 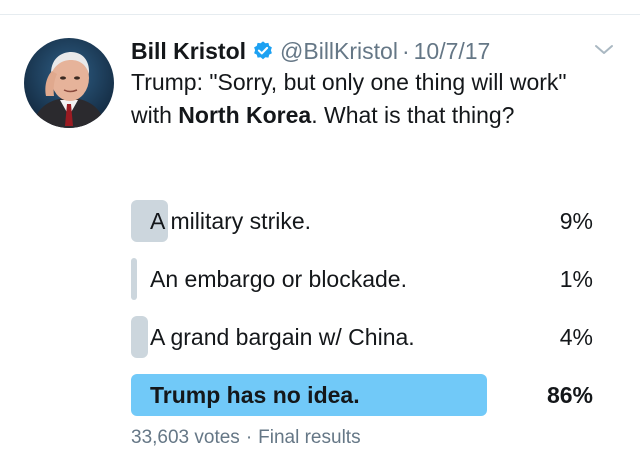 What do you see at coordinates (244, 115) in the screenshot?
I see `tweet-text-bold: North Korea` at bounding box center [244, 115].